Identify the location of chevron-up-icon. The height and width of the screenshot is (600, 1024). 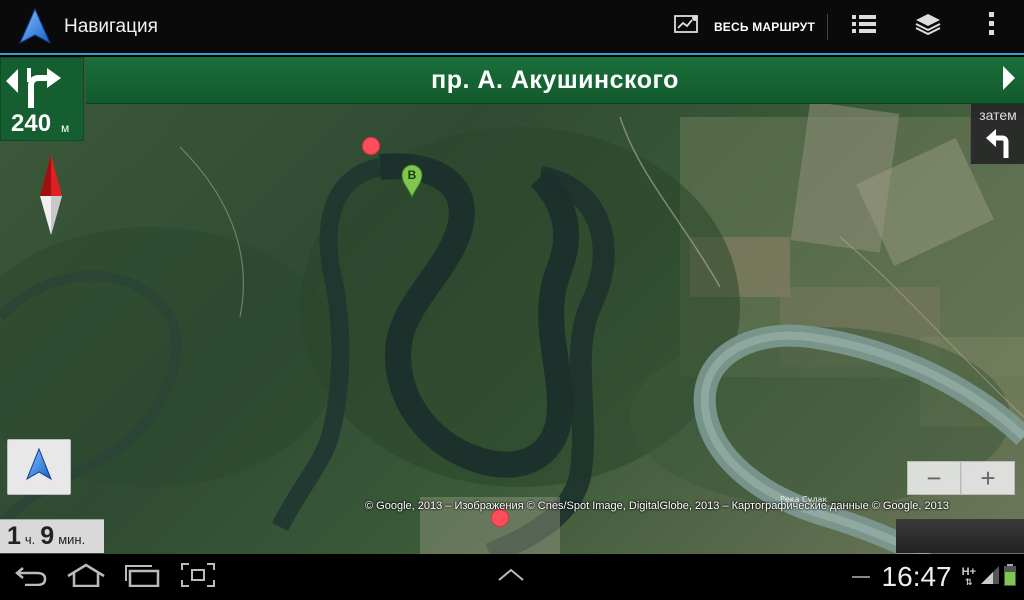
(511, 577).